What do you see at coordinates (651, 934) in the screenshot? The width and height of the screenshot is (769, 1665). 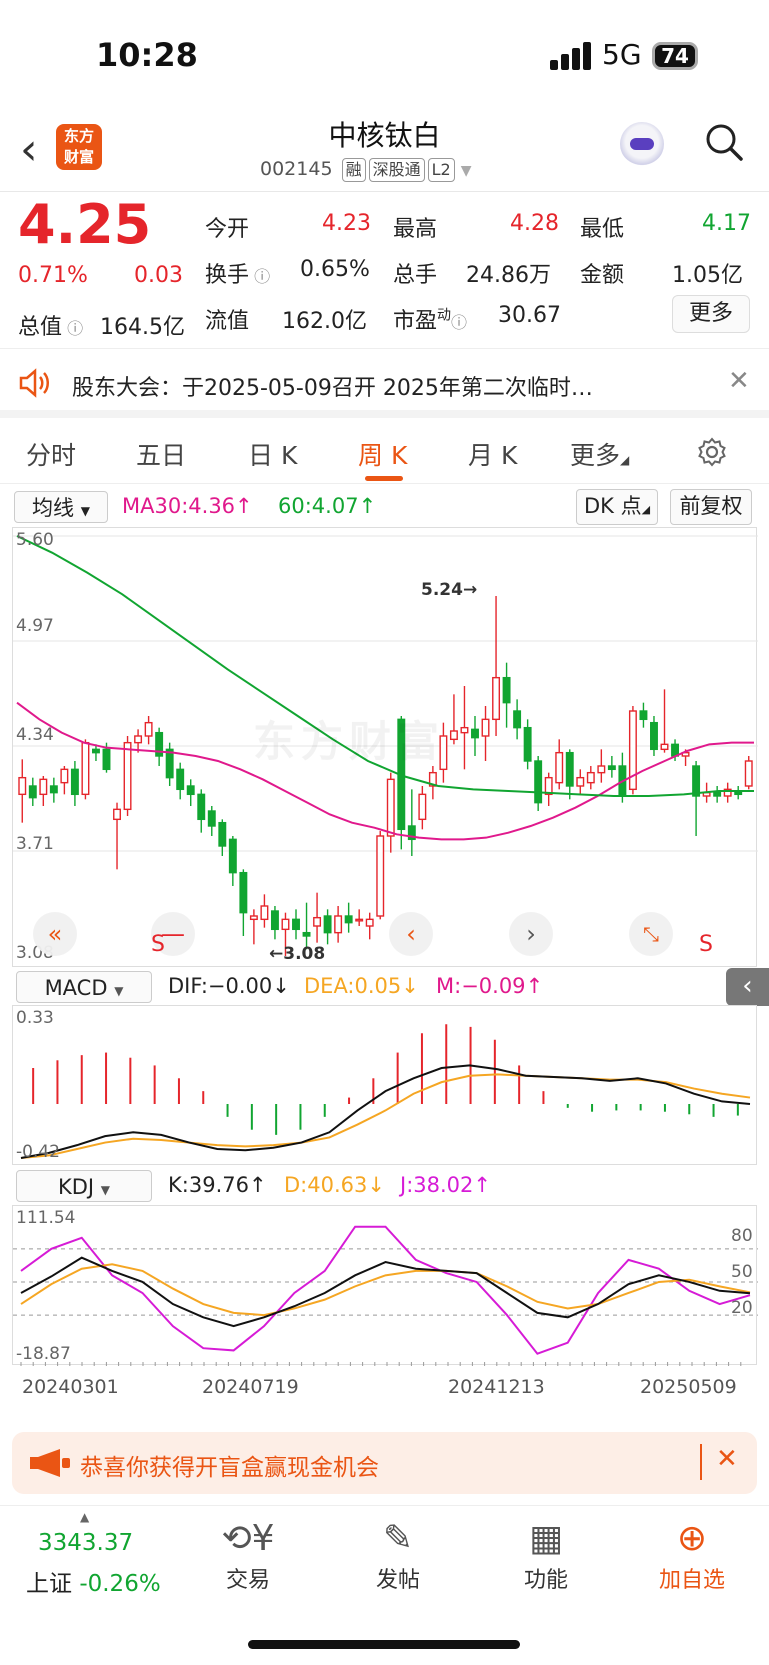 I see `expand-icon: ⤡` at bounding box center [651, 934].